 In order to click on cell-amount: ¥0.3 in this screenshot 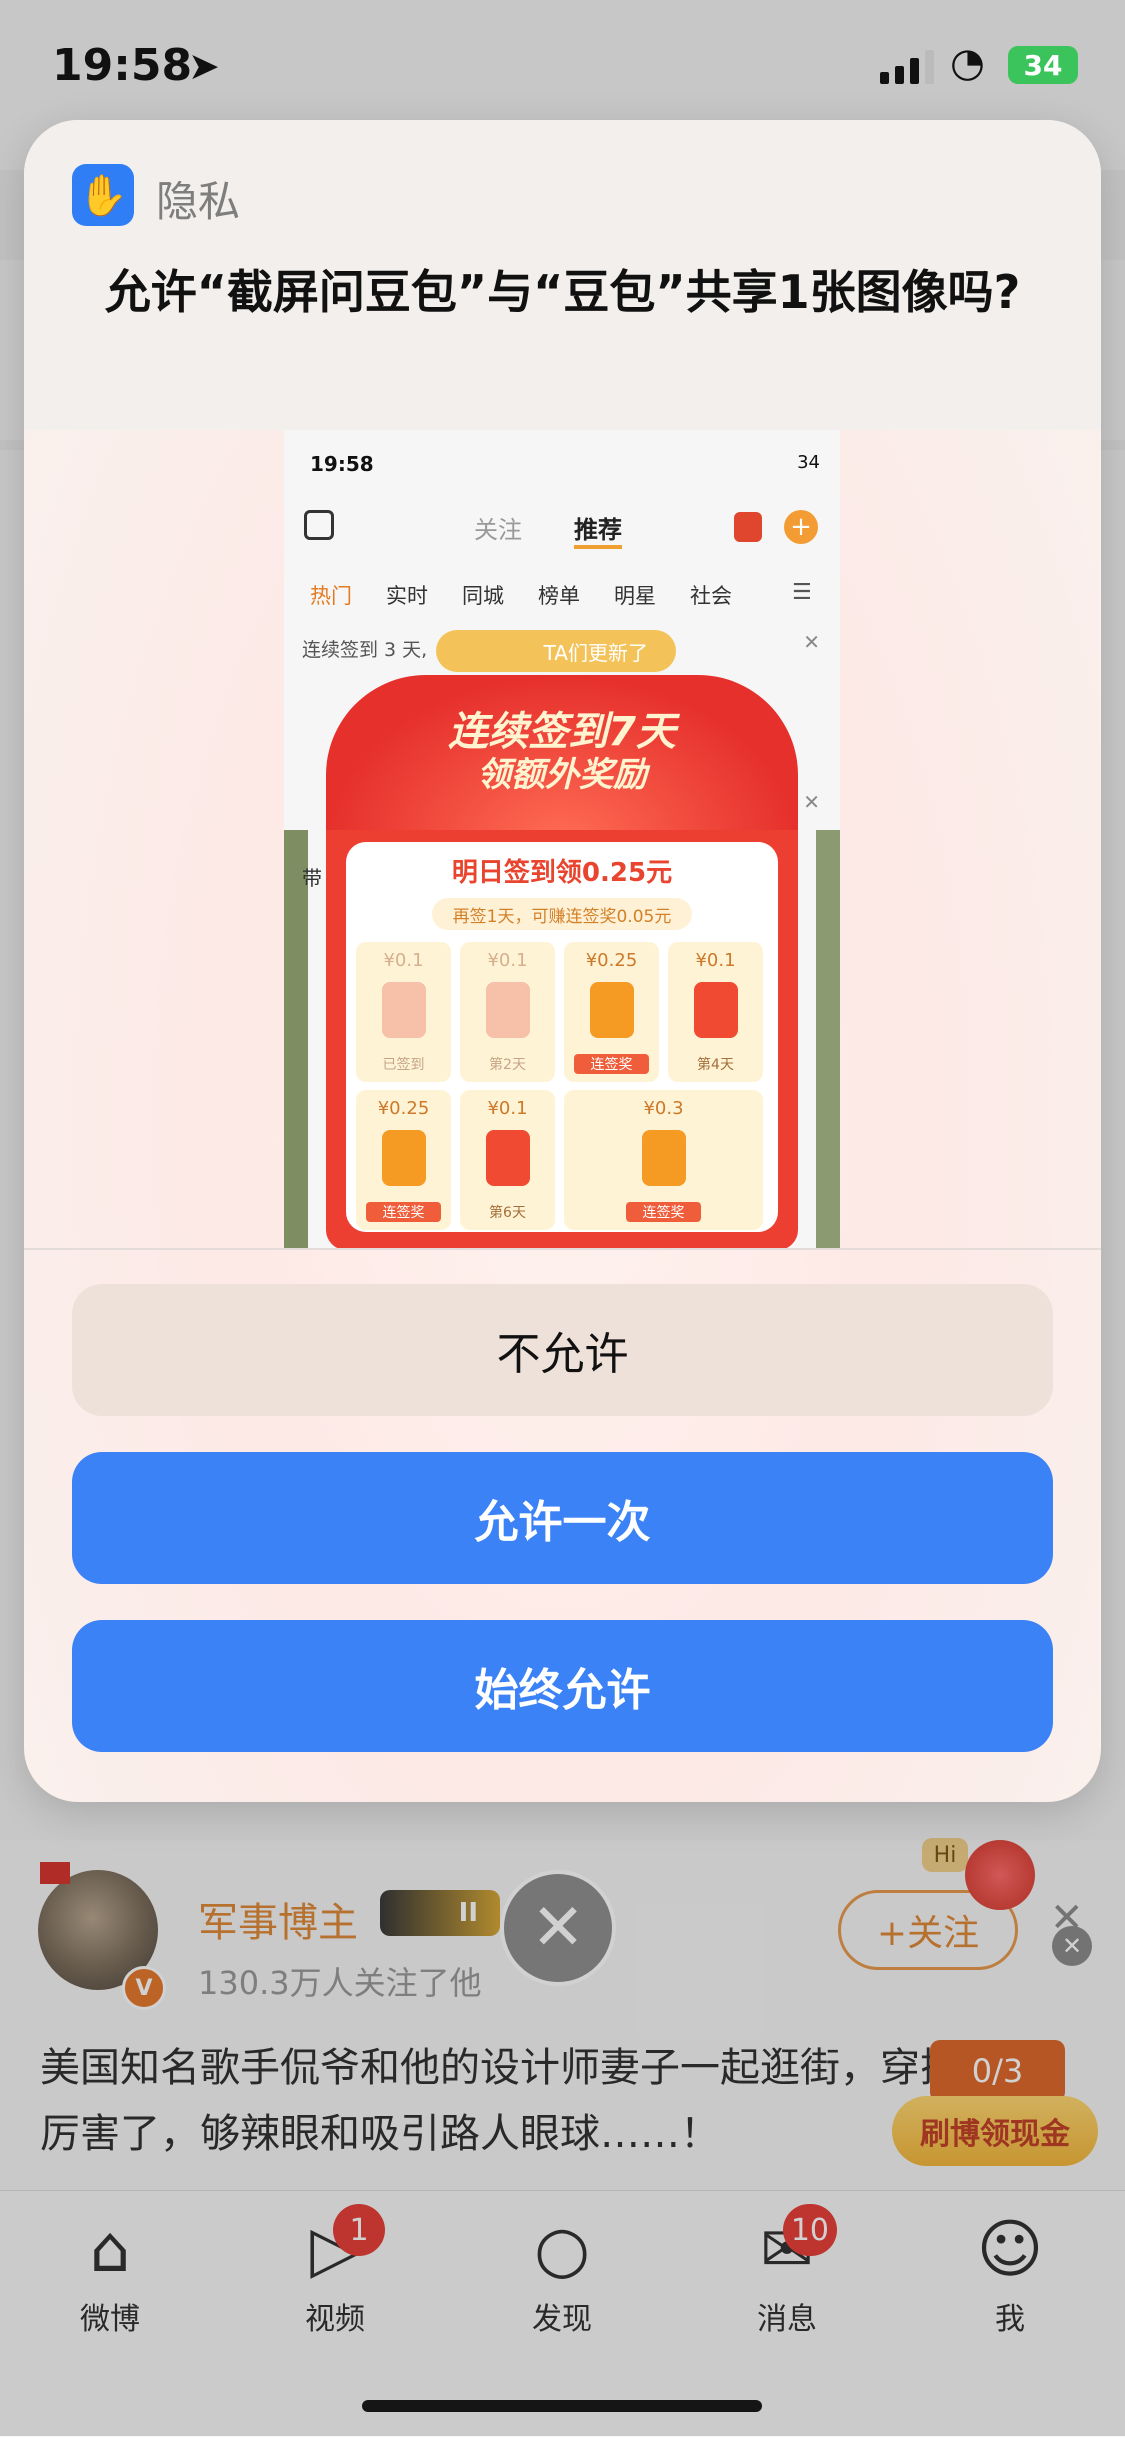, I will do `click(663, 1108)`.